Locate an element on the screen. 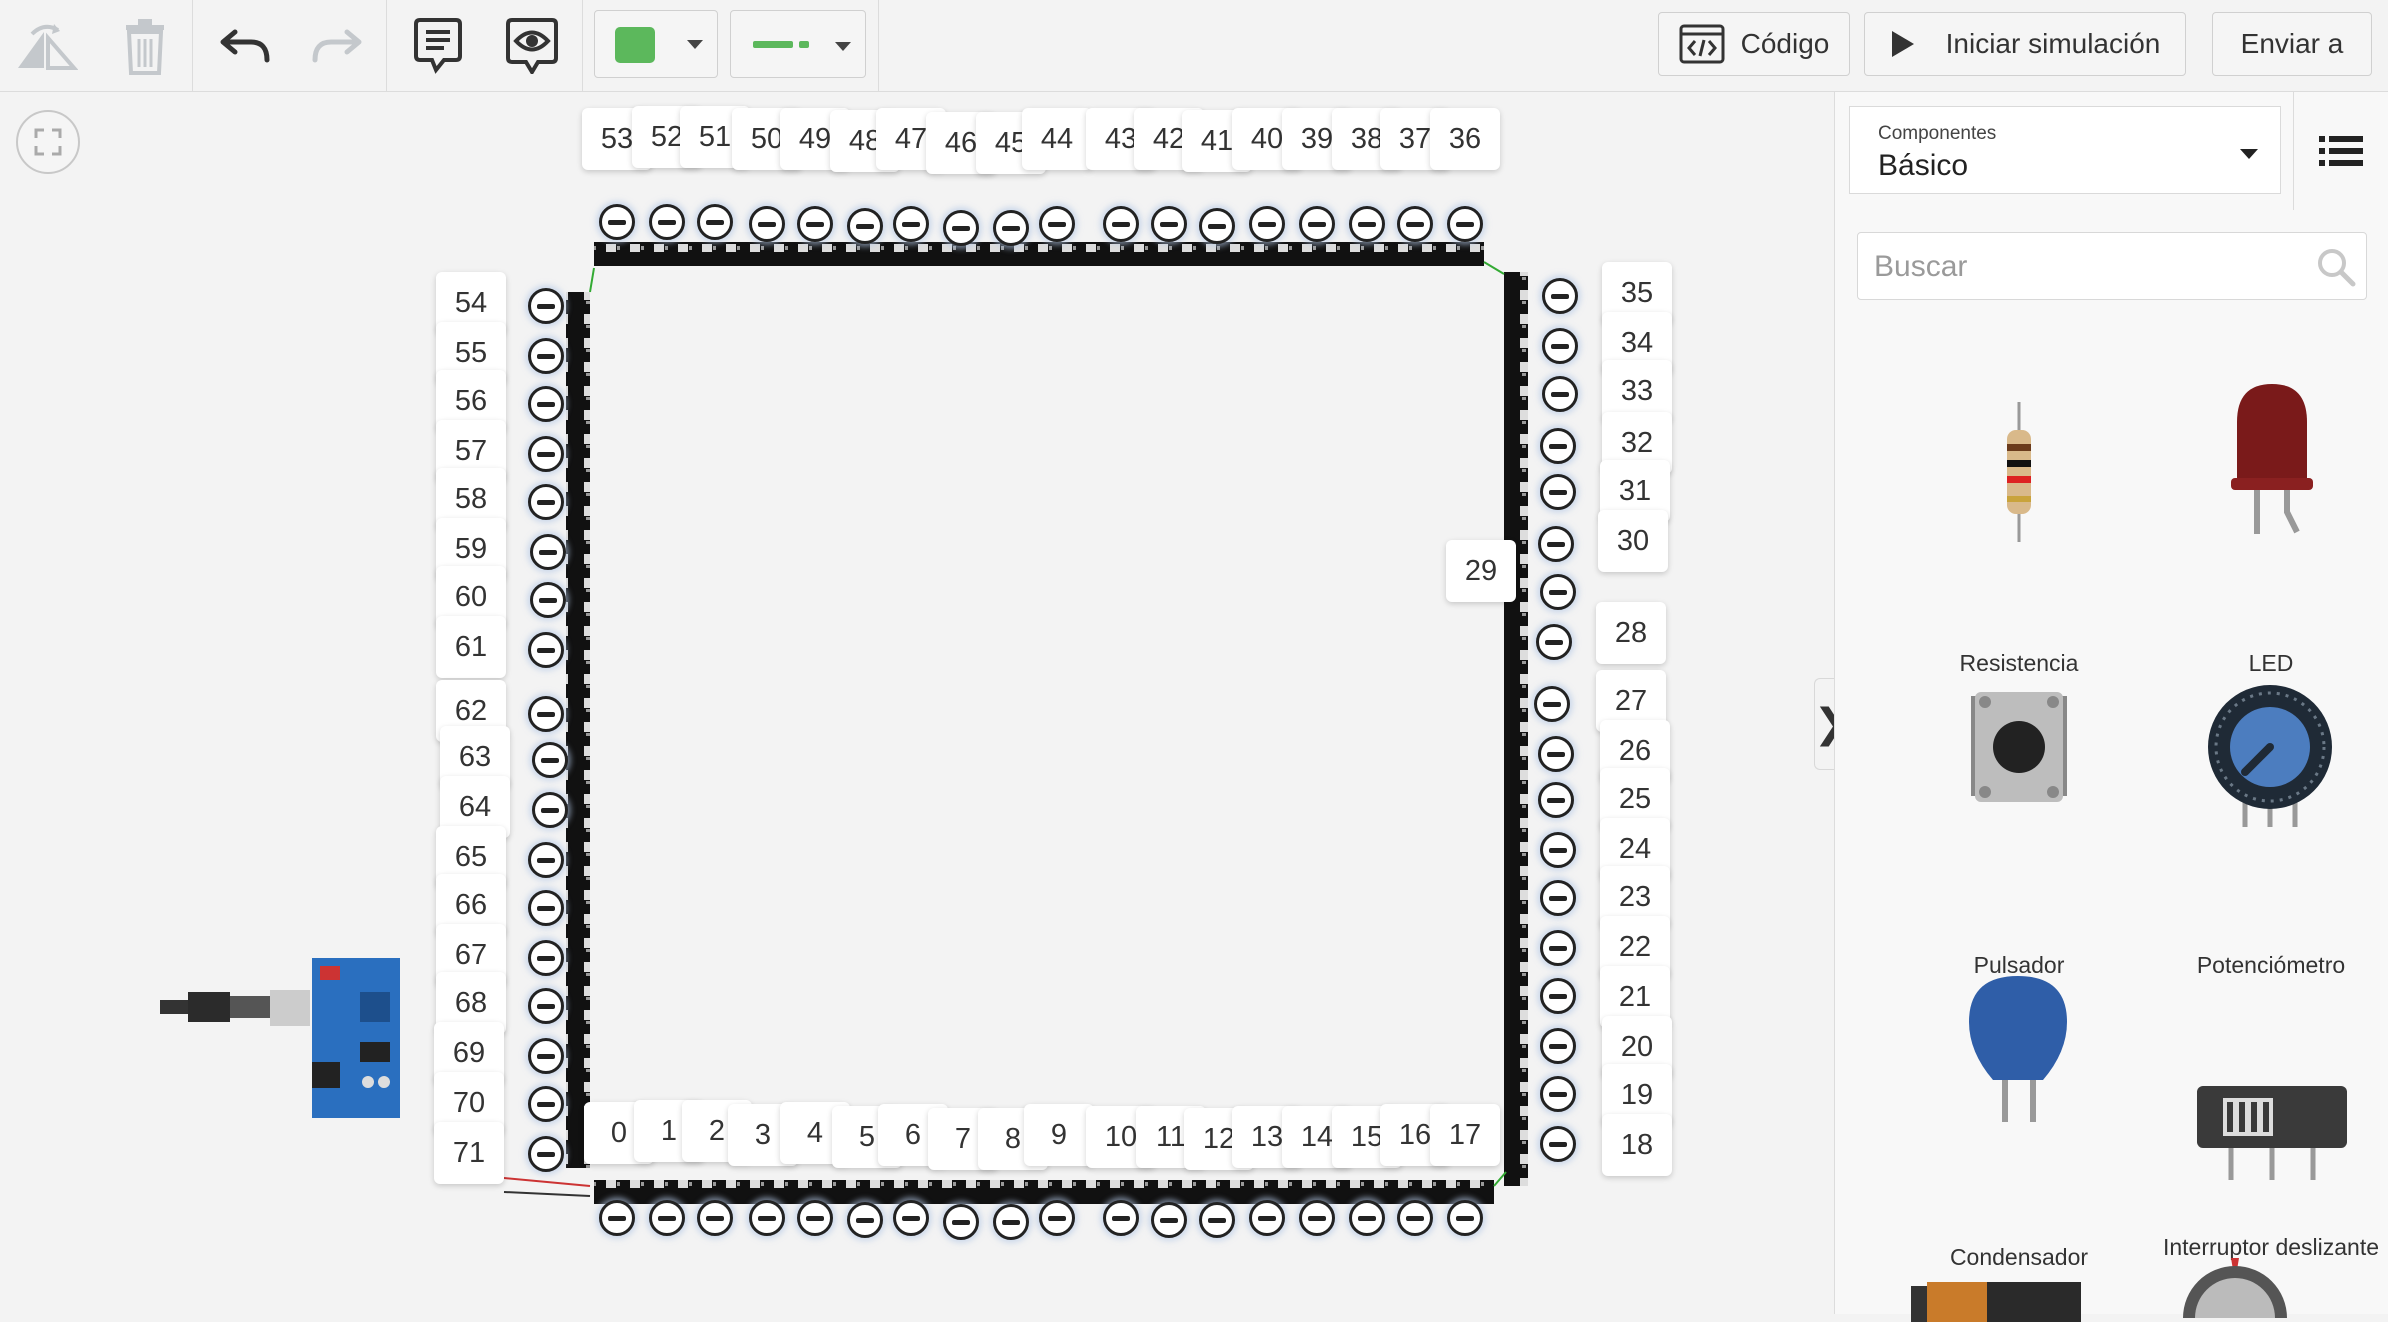 This screenshot has width=2388, height=1322. list-view-button is located at coordinates (2341, 152).